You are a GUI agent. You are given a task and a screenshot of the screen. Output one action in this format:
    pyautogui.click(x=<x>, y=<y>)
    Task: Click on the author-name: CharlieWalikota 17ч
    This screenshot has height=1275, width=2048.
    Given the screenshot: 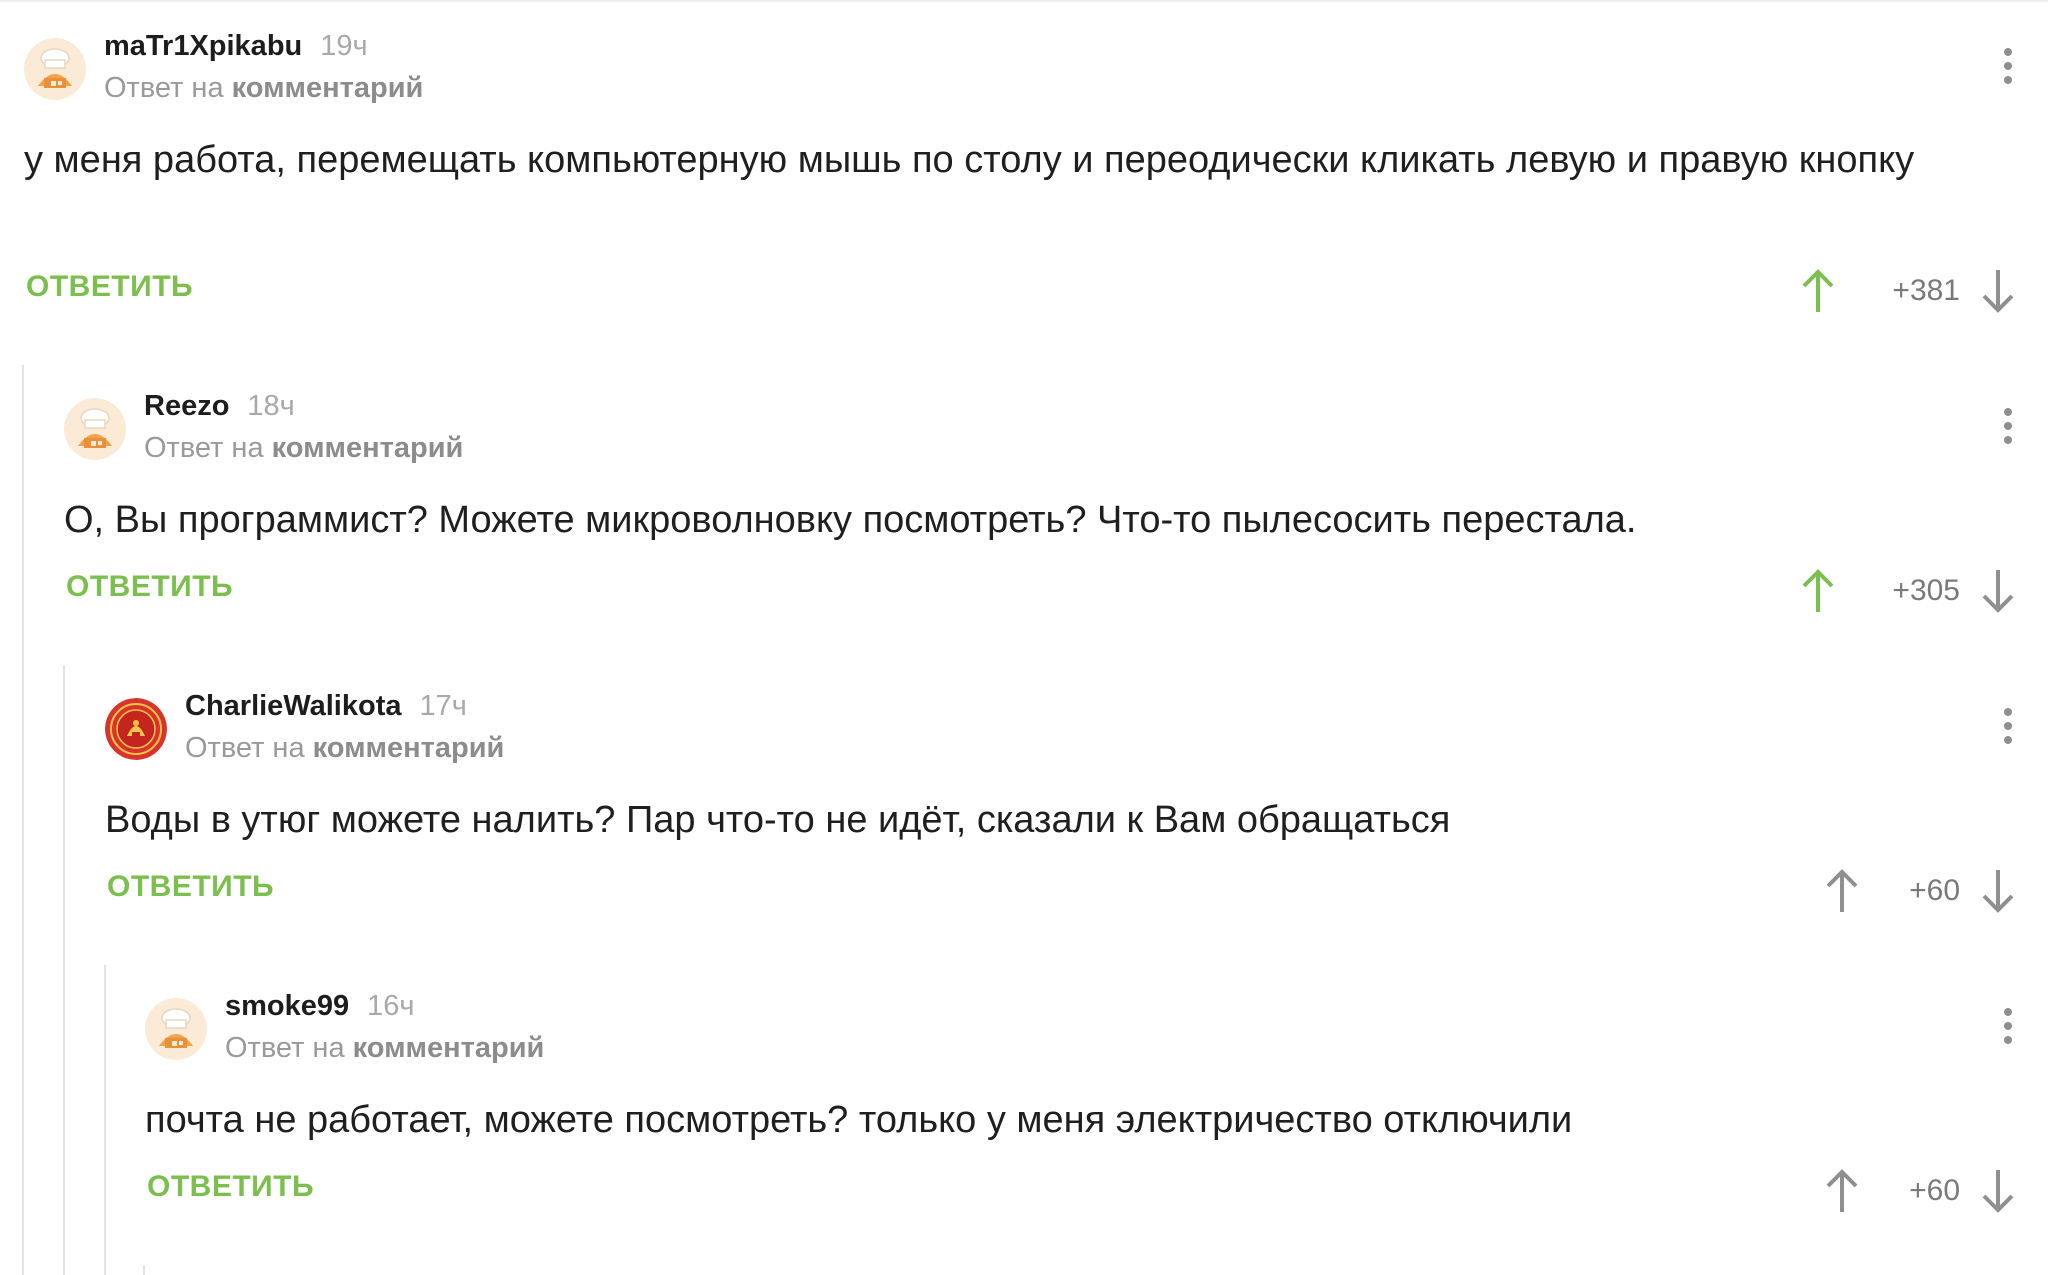 What is the action you would take?
    pyautogui.click(x=326, y=706)
    